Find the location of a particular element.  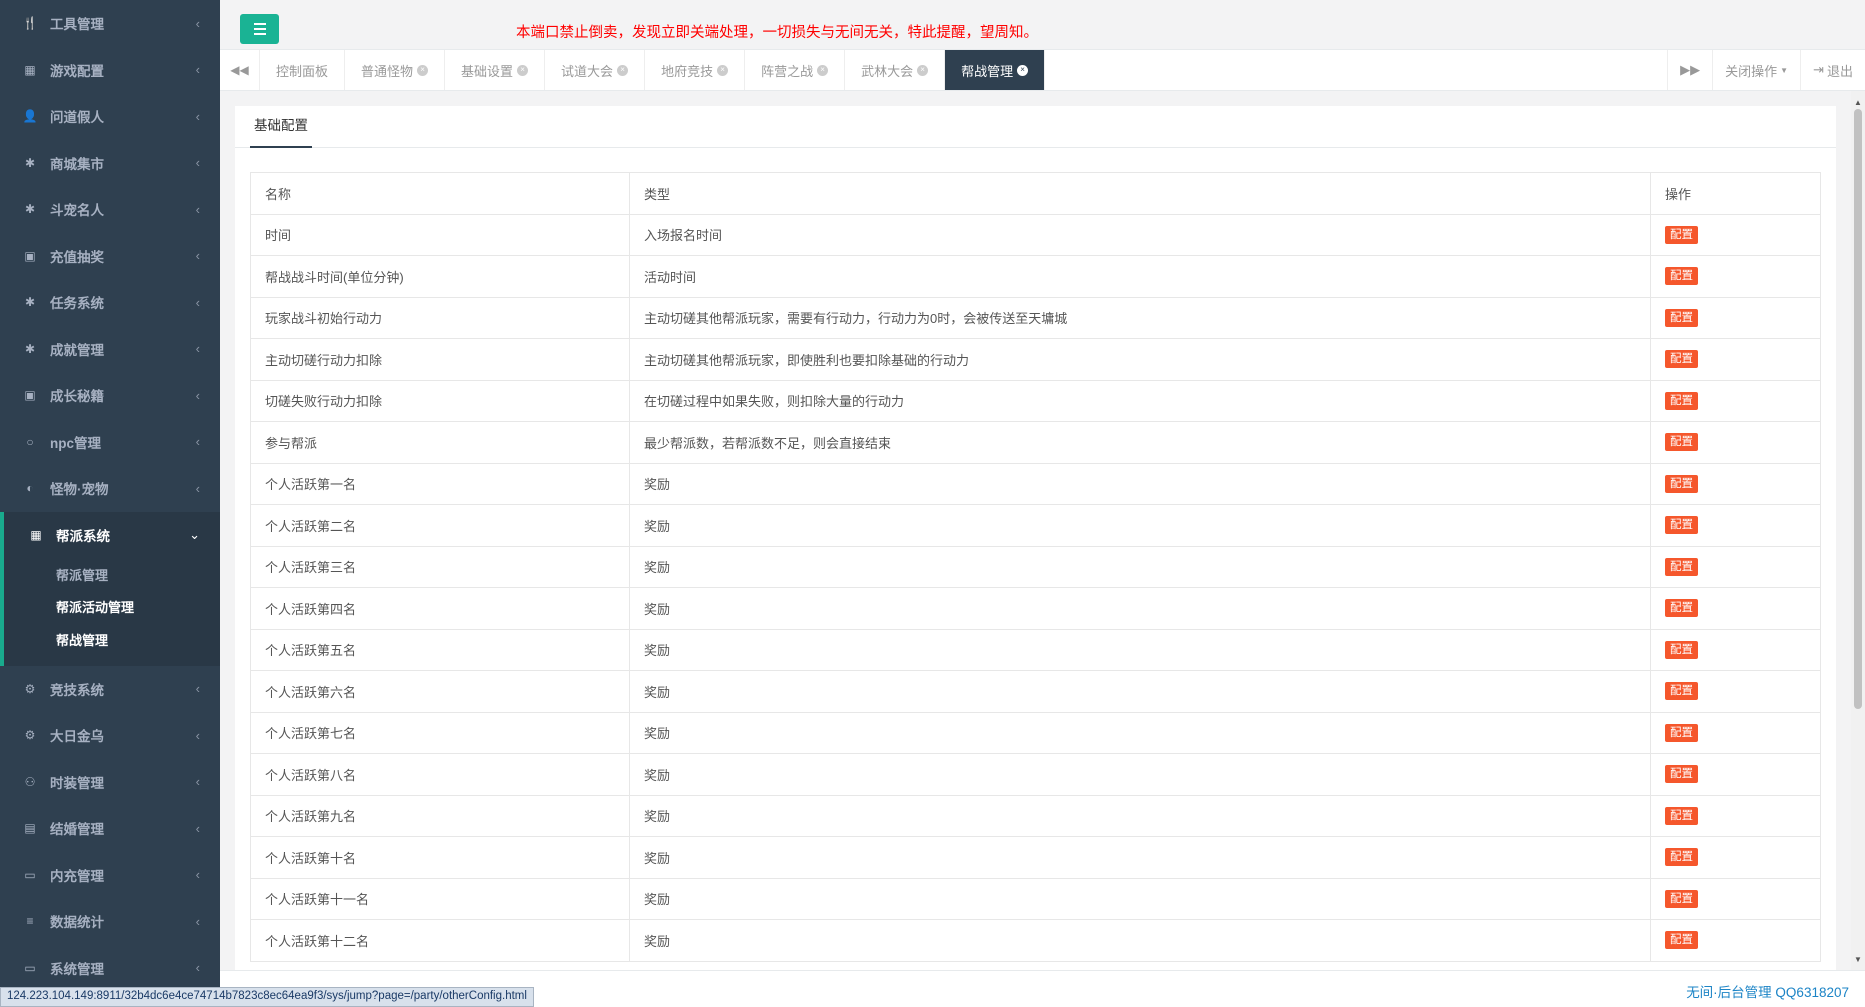

sidebar-item-b3: ▤ 结婚管理 ‹ is located at coordinates (110, 828).